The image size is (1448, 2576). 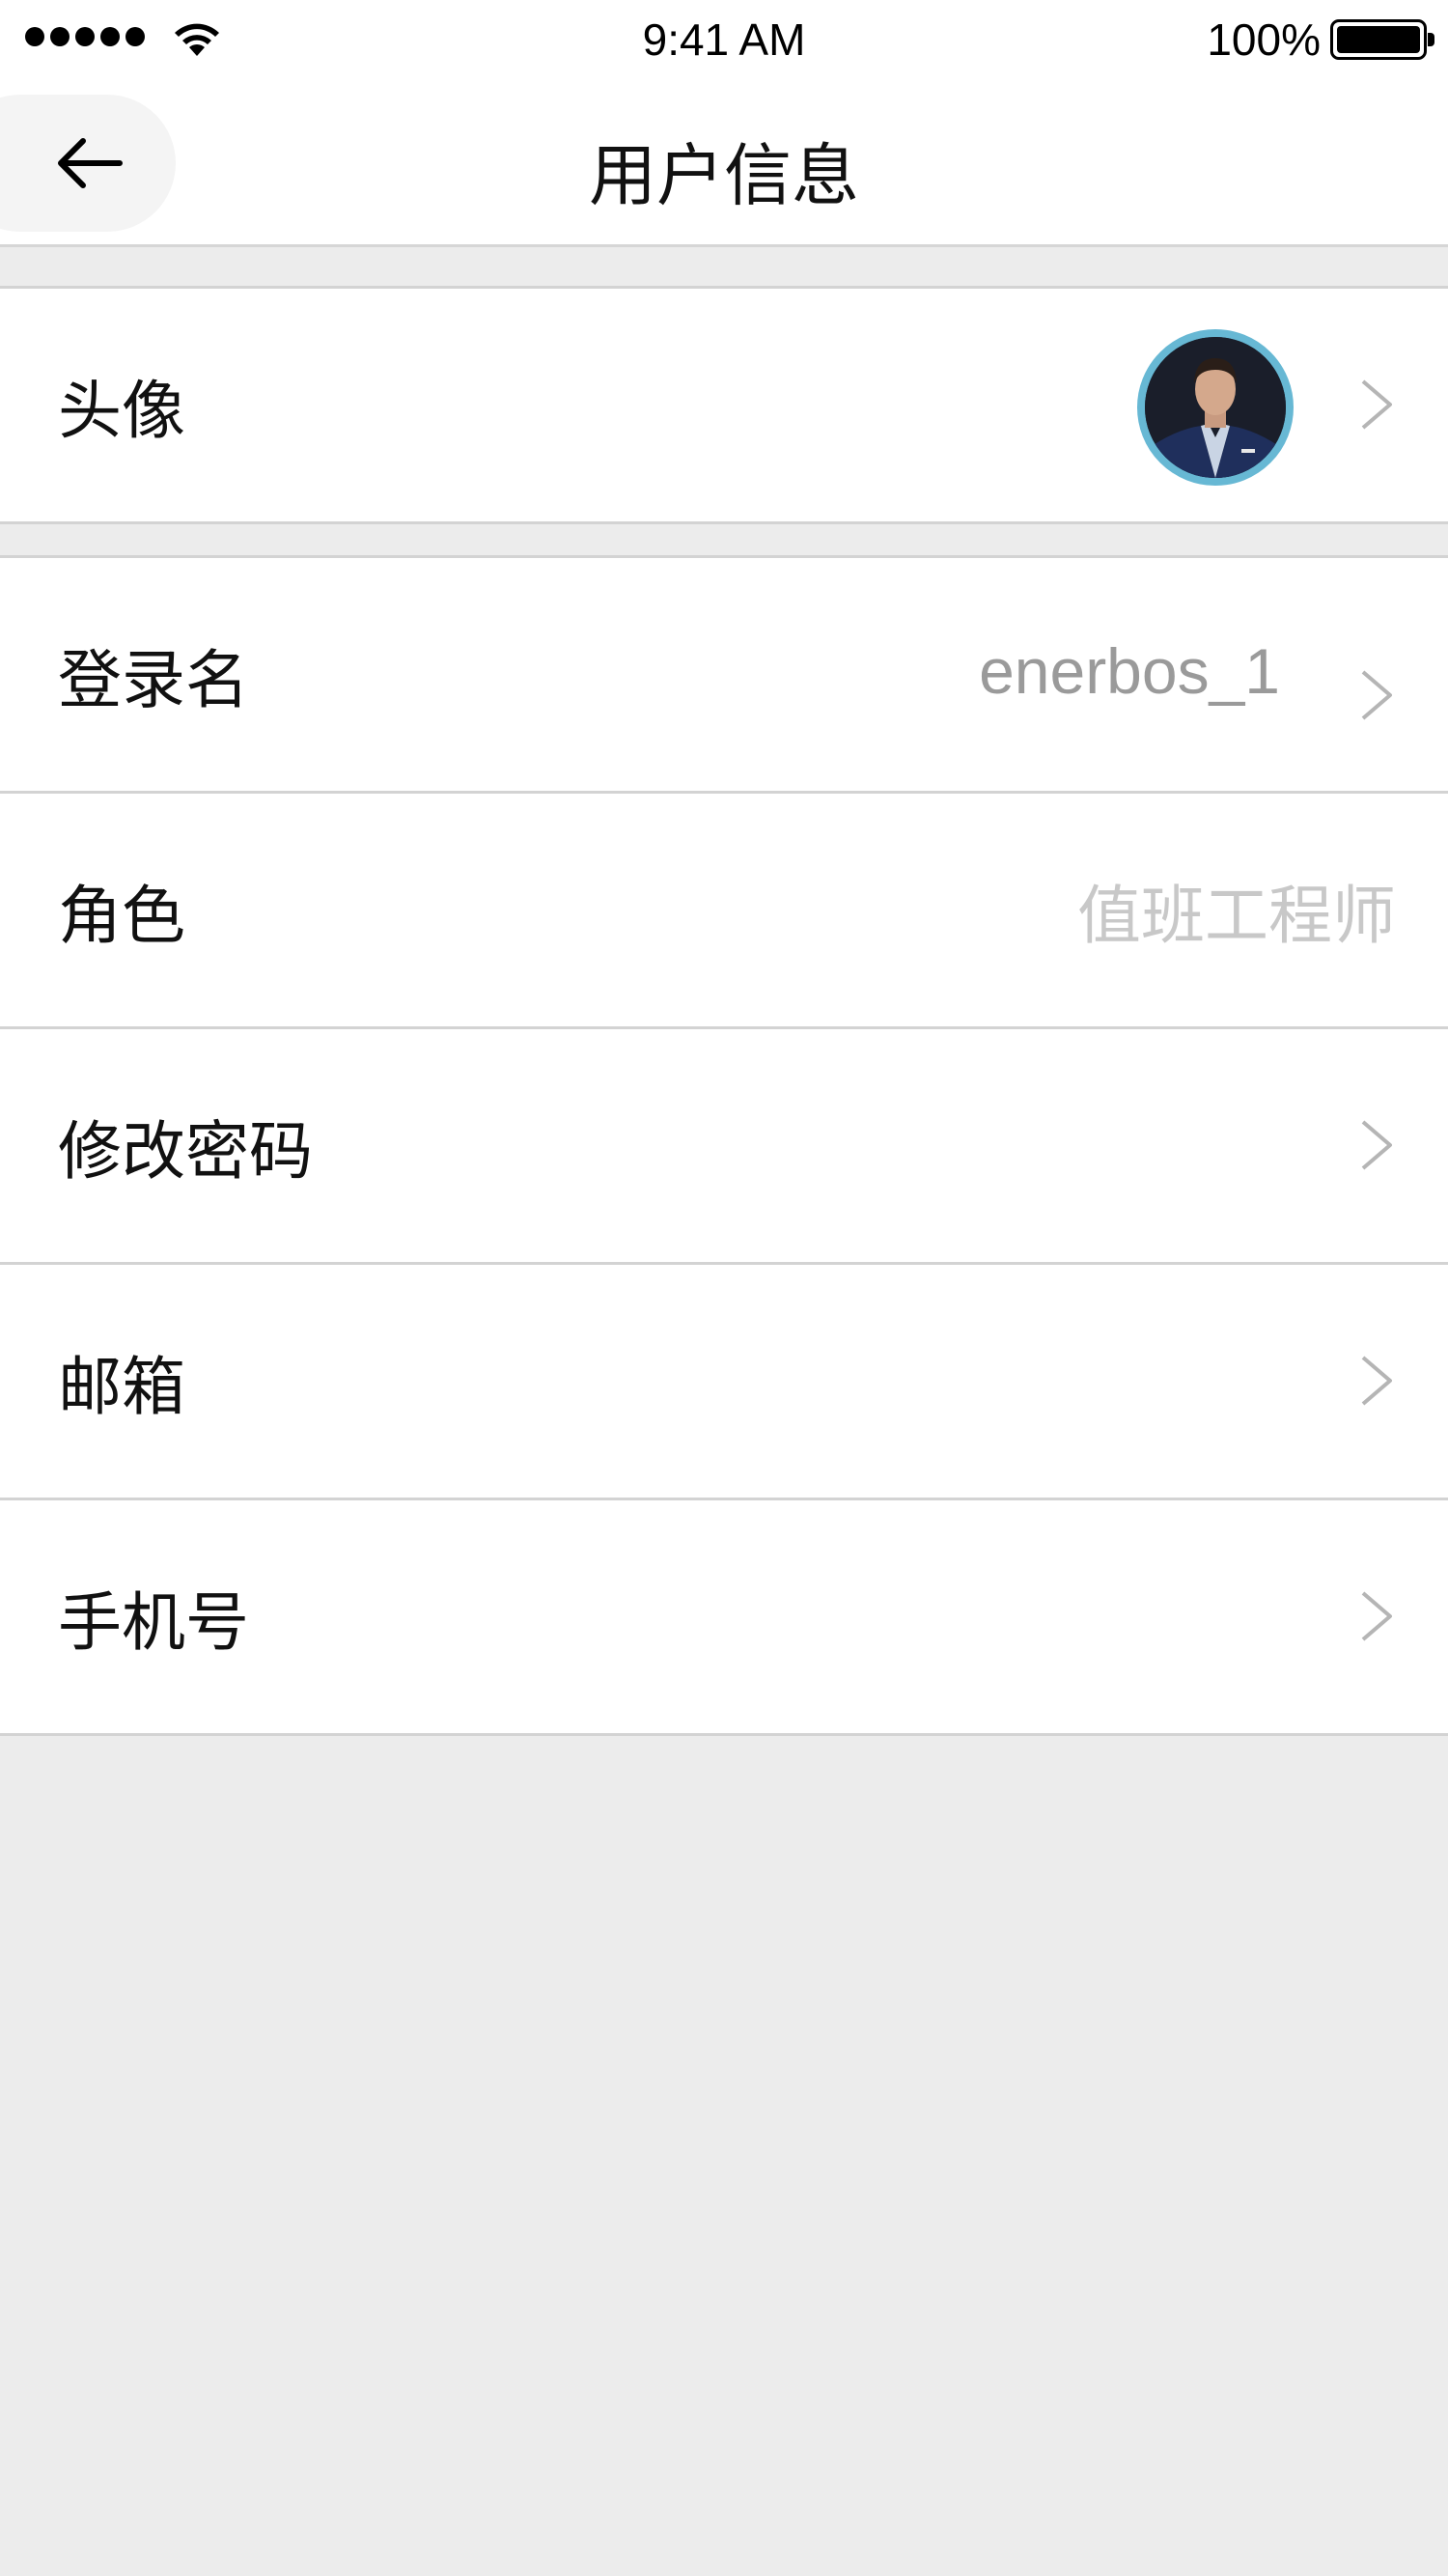 I want to click on page-title: 用户信息, so click(x=724, y=176).